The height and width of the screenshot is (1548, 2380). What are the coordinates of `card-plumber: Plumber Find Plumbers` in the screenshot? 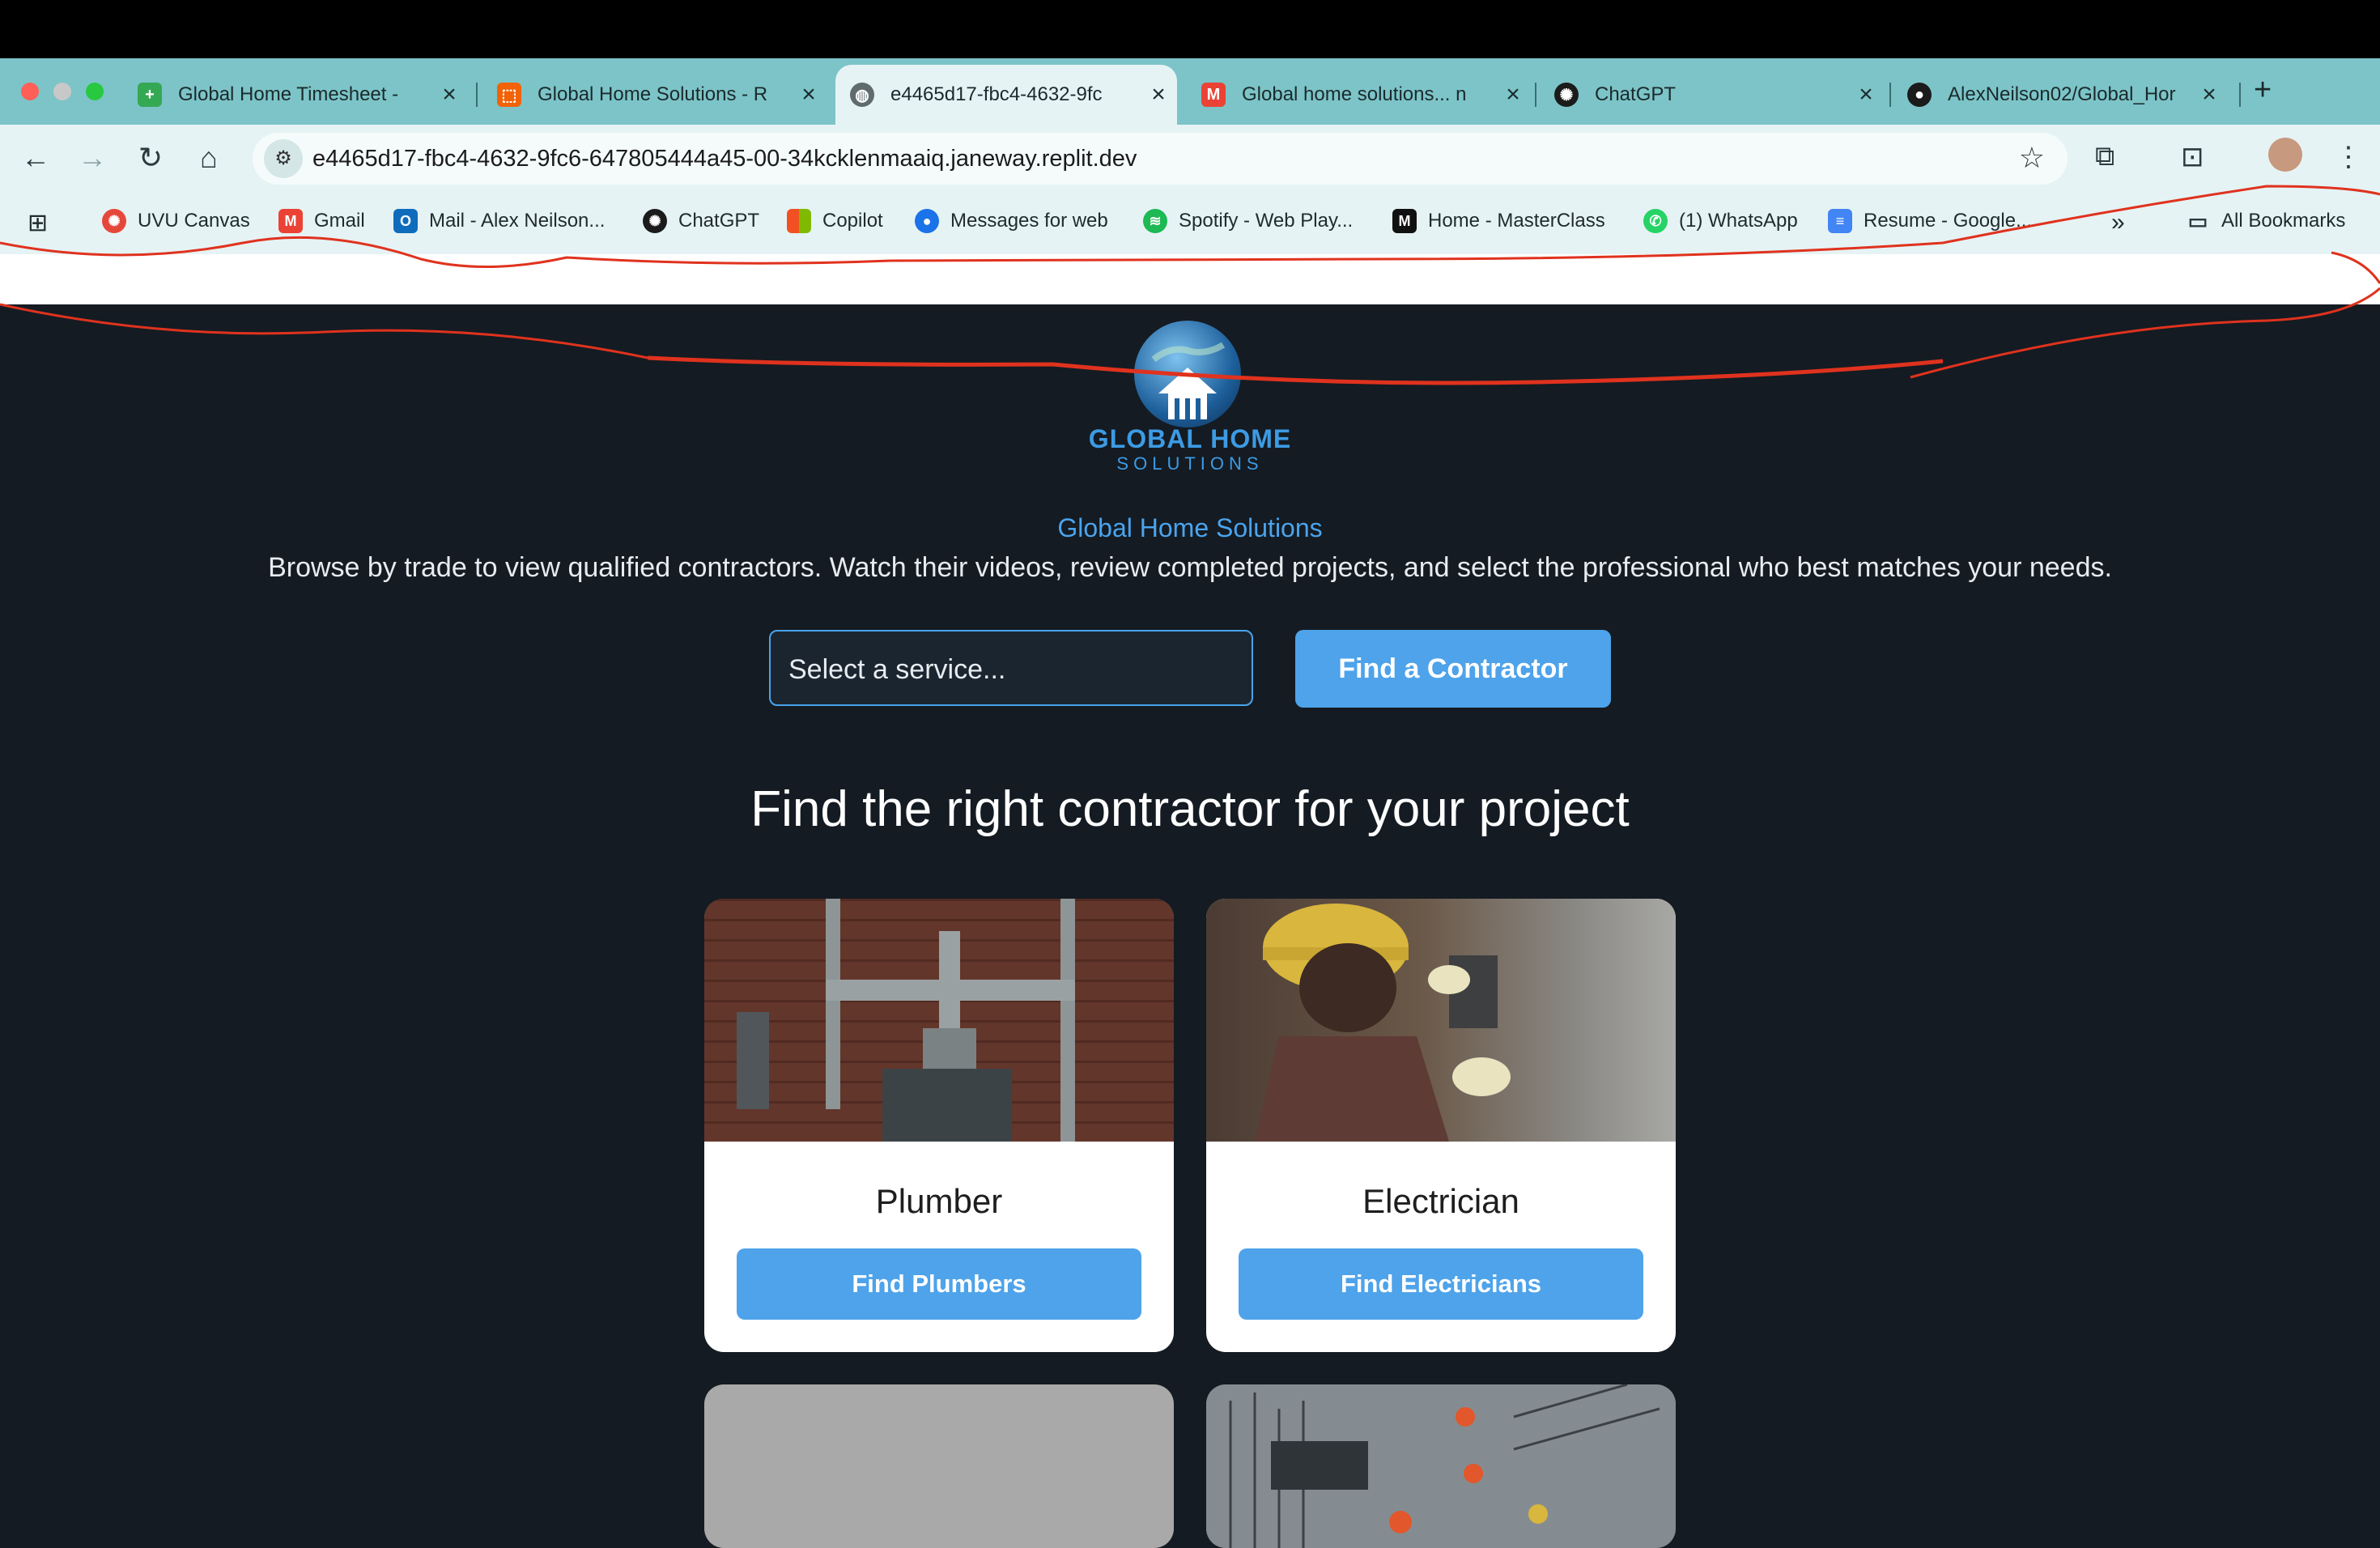 It's located at (939, 1125).